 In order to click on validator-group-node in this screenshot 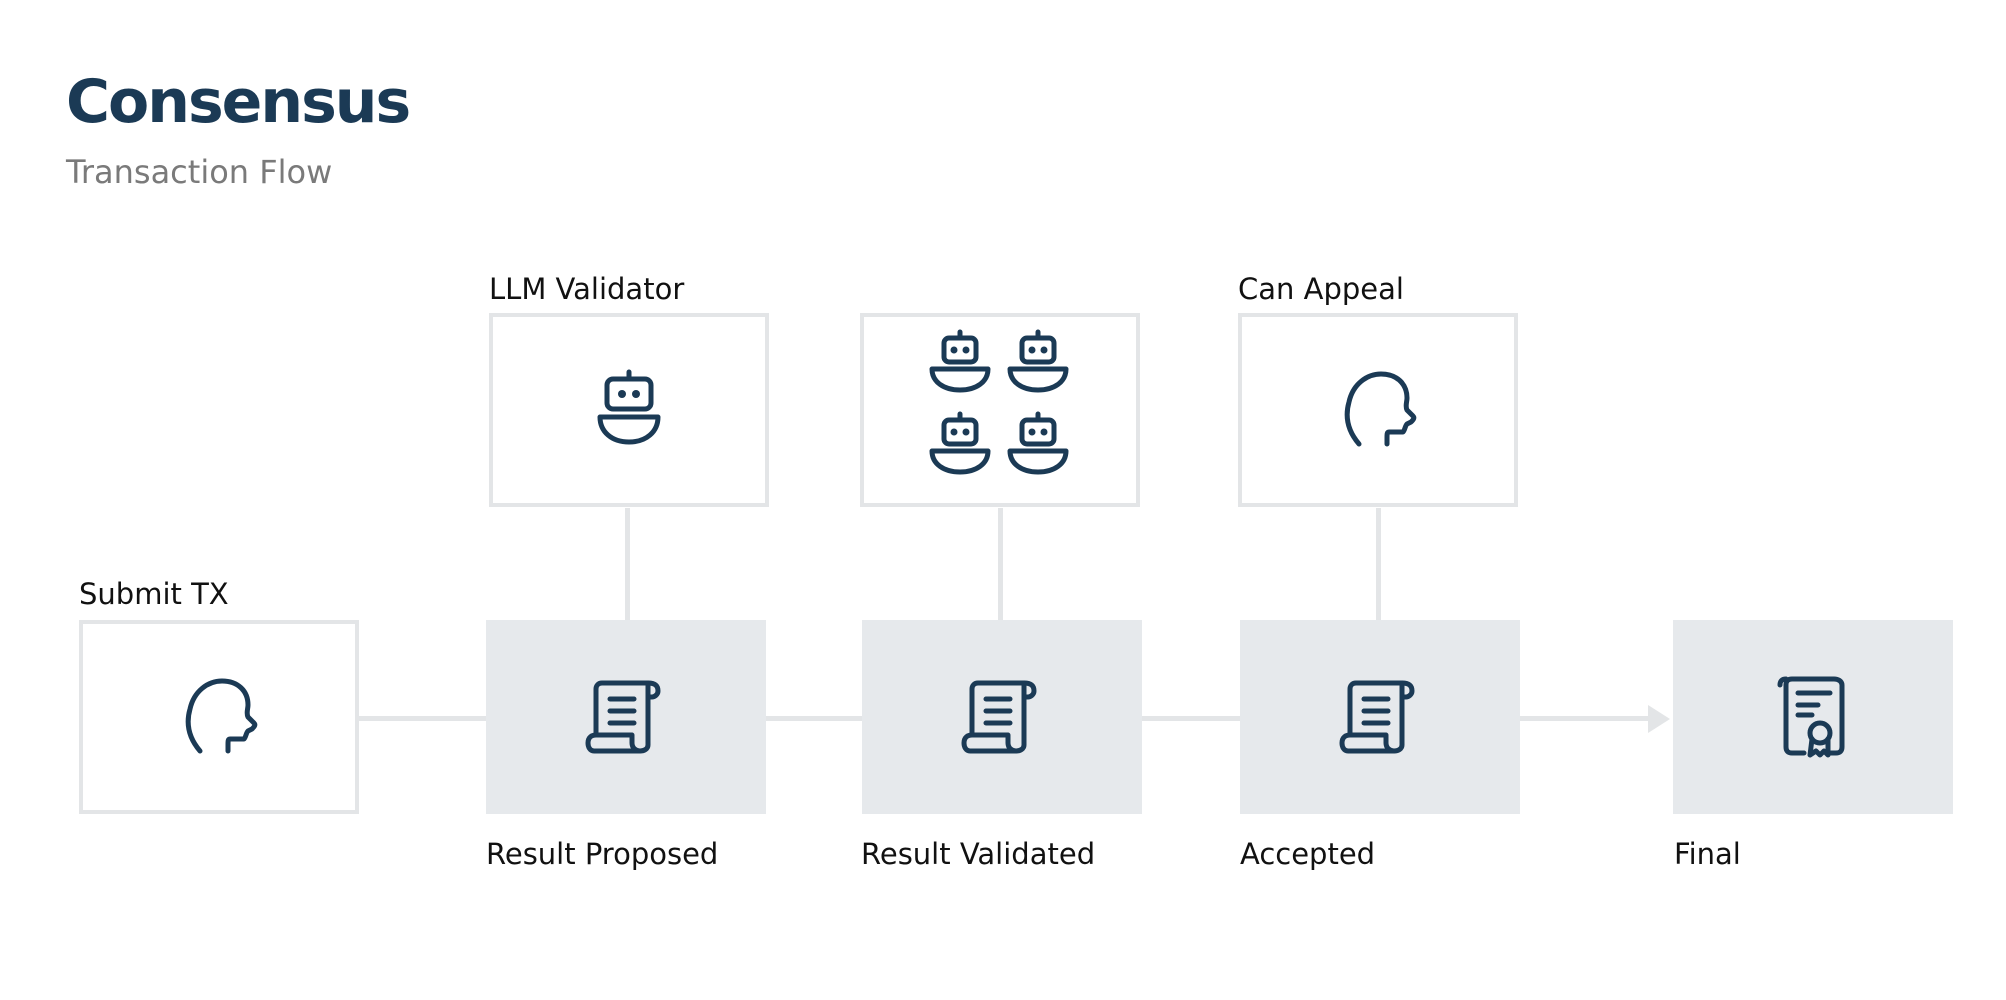, I will do `click(1000, 410)`.